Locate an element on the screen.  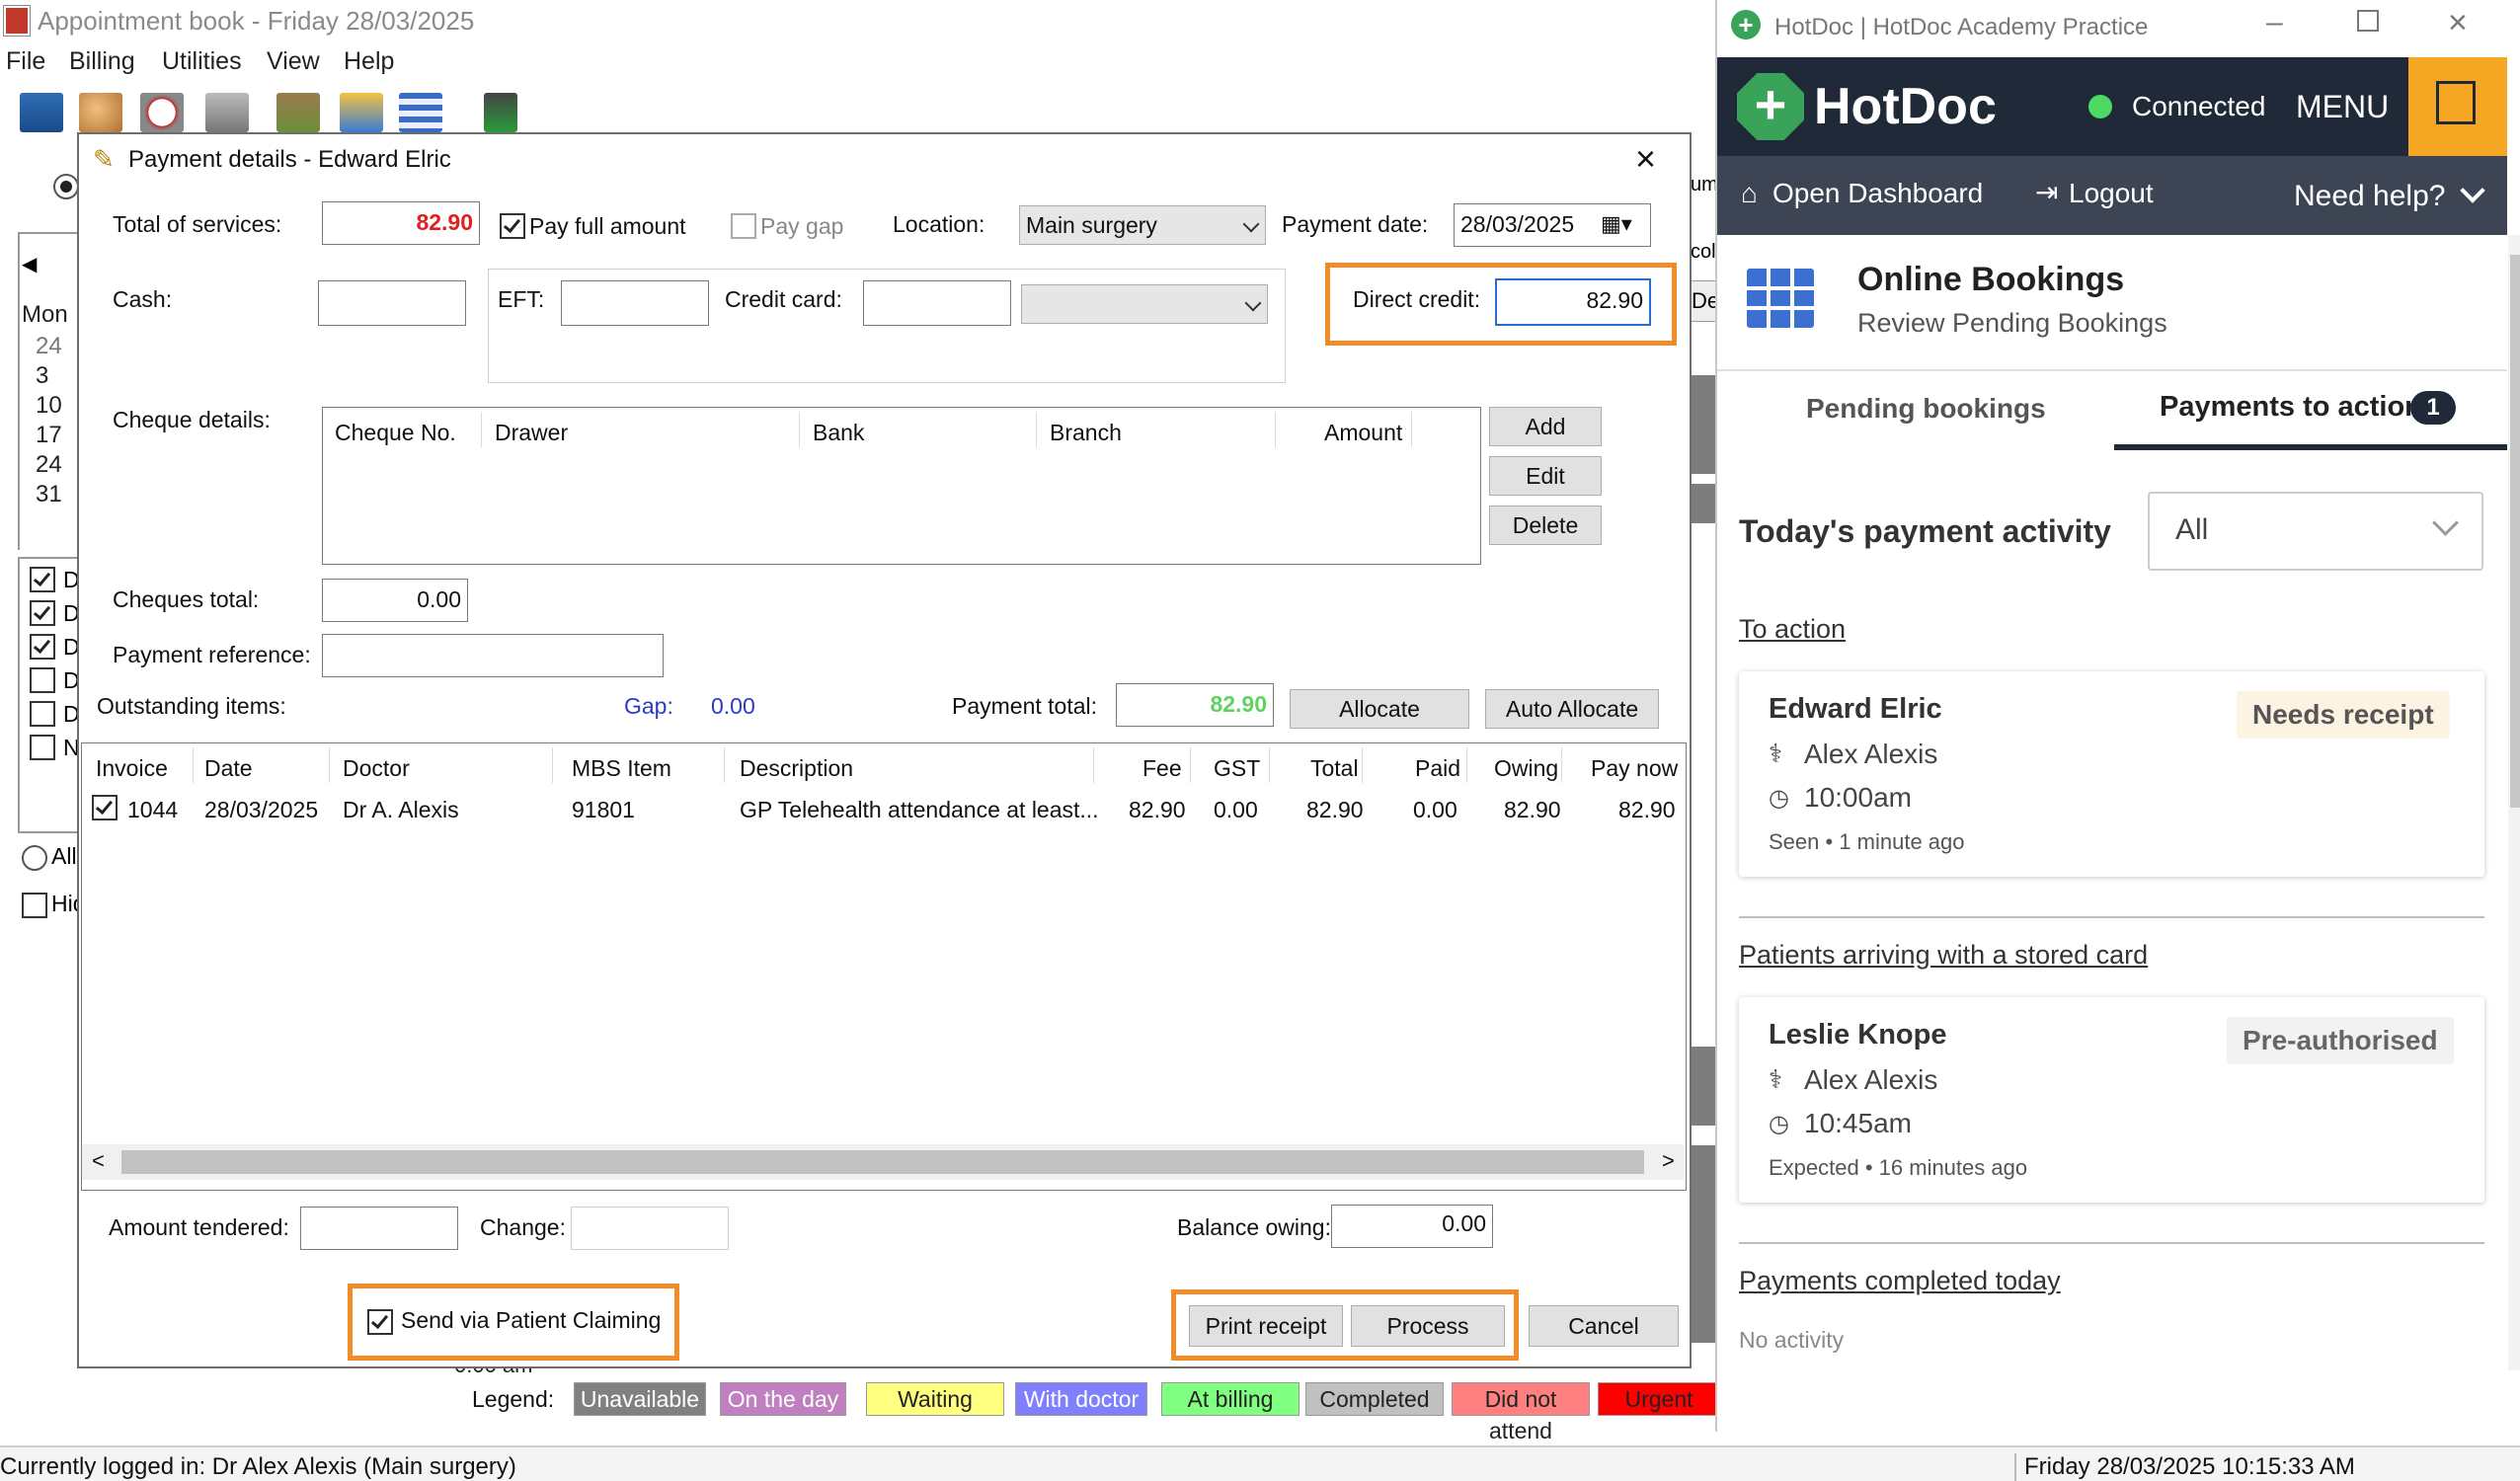
cheque-delete-button: Delete is located at coordinates (1545, 525).